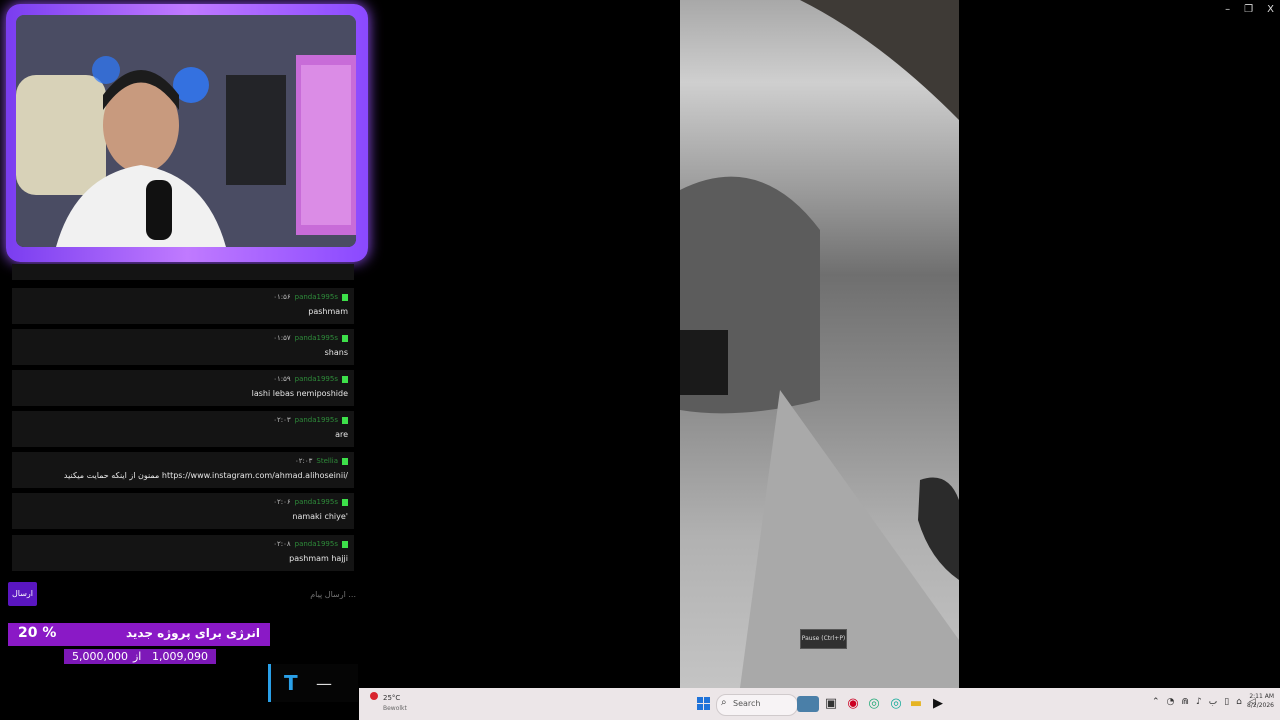 This screenshot has height=720, width=1280. What do you see at coordinates (282, 297) in the screenshot?
I see `chat-message-time: ۰۱:۵۶` at bounding box center [282, 297].